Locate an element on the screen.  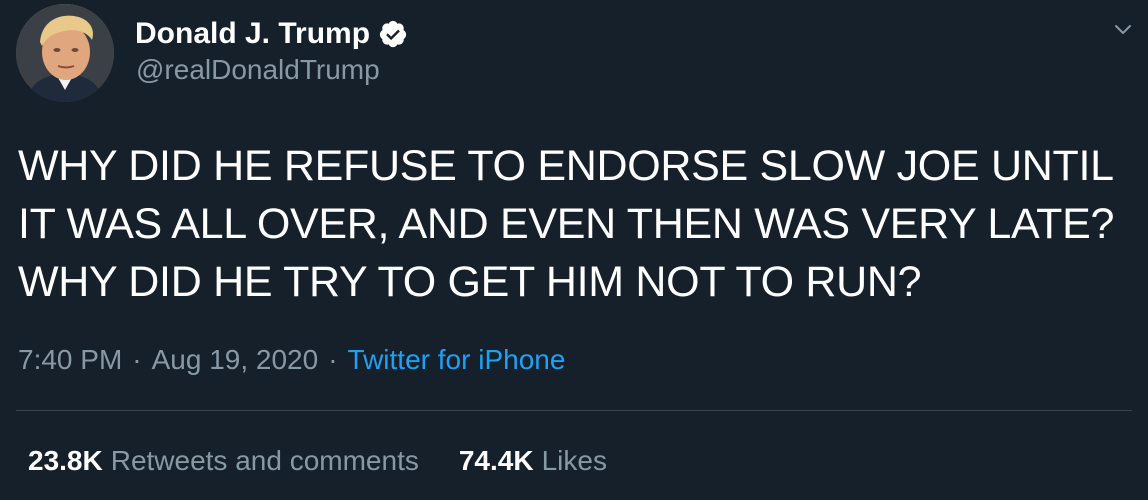
likes-count: 74.4K is located at coordinates (496, 460).